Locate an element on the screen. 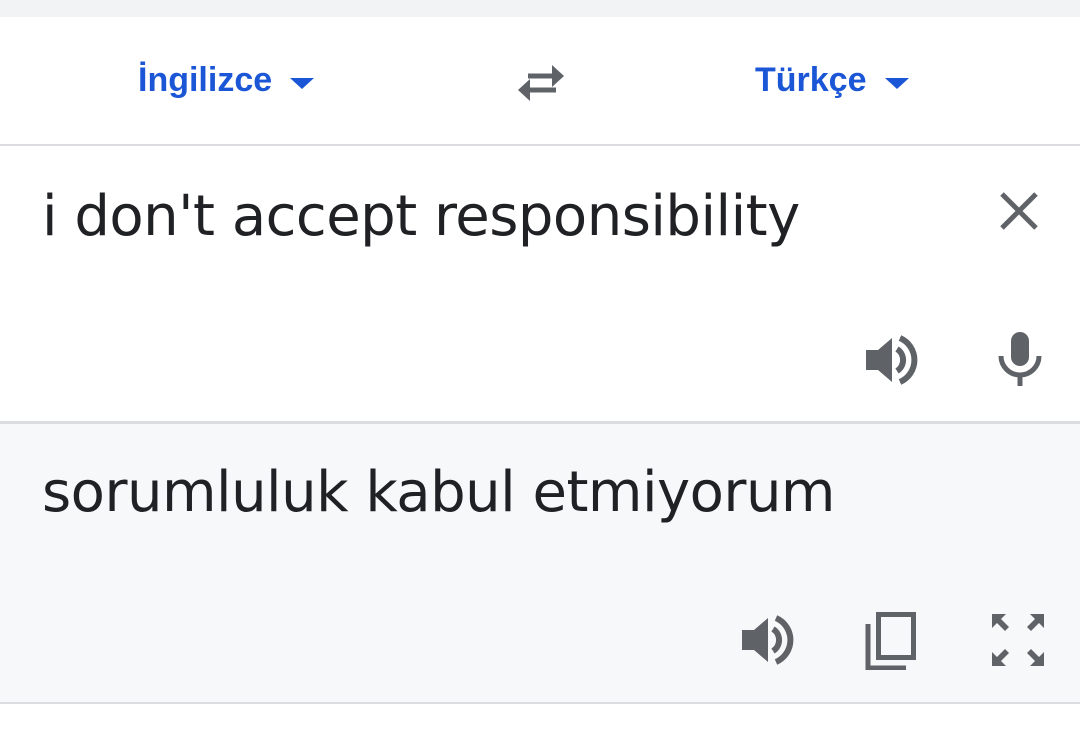  microphone-icon is located at coordinates (1020, 359).